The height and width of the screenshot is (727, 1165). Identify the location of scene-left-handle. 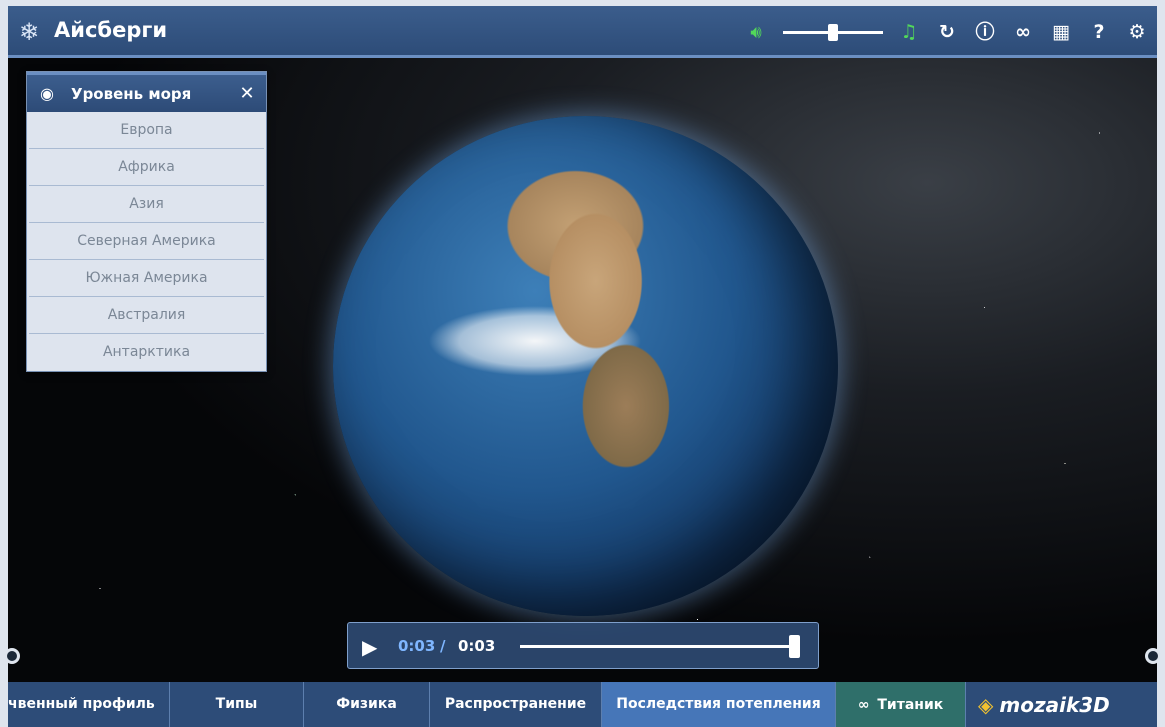
(12, 656).